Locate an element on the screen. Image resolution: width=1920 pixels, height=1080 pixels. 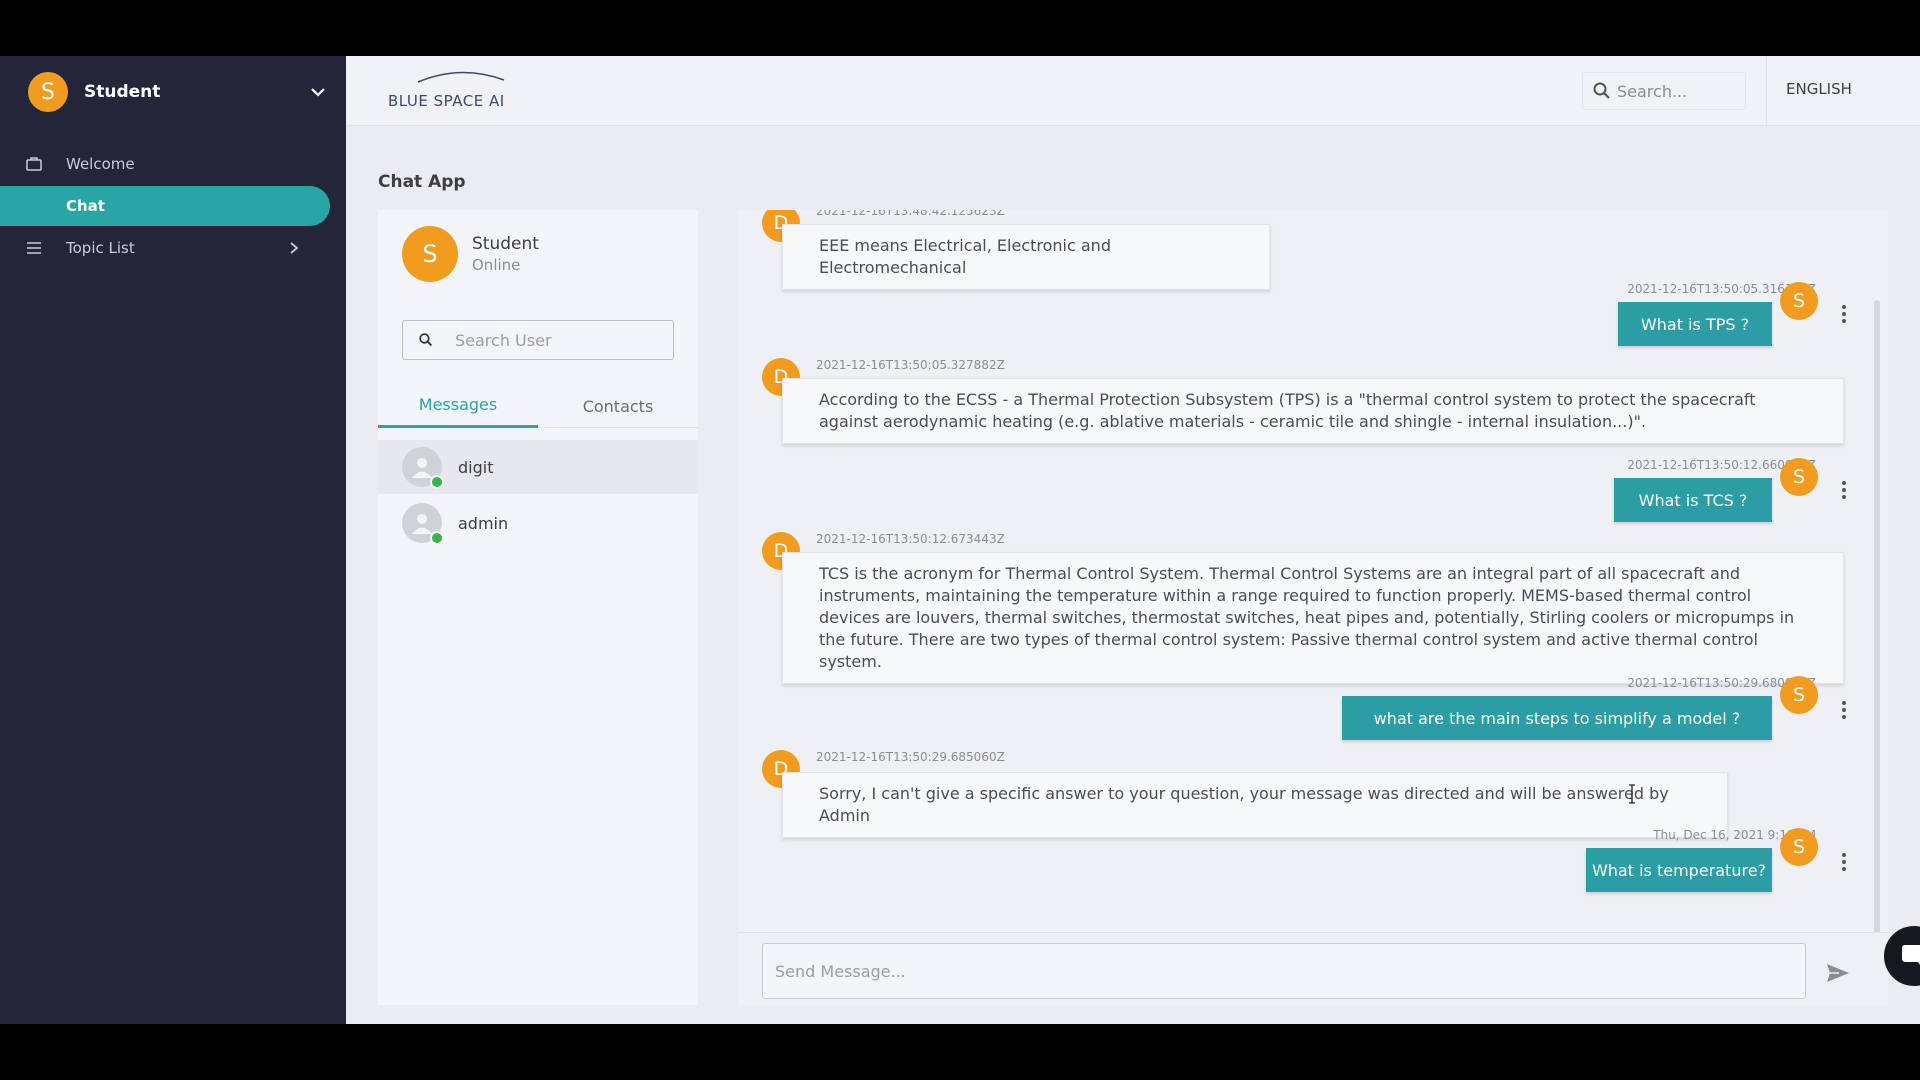
message-timestamp: 2021-12-16T13:50:12.673443Z is located at coordinates (910, 539).